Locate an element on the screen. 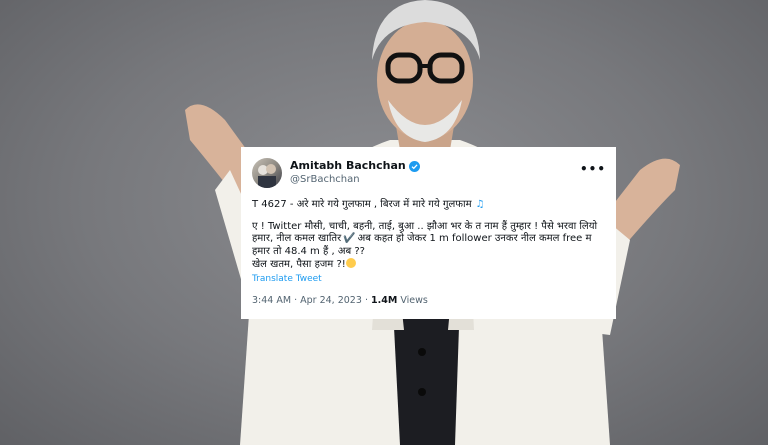 The image size is (768, 445). avatar is located at coordinates (267, 173).